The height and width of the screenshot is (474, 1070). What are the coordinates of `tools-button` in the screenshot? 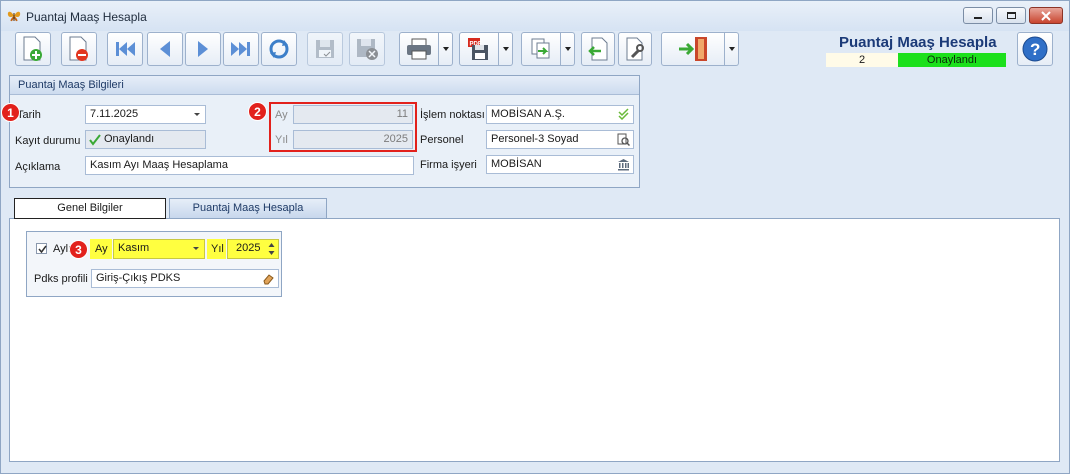 It's located at (635, 49).